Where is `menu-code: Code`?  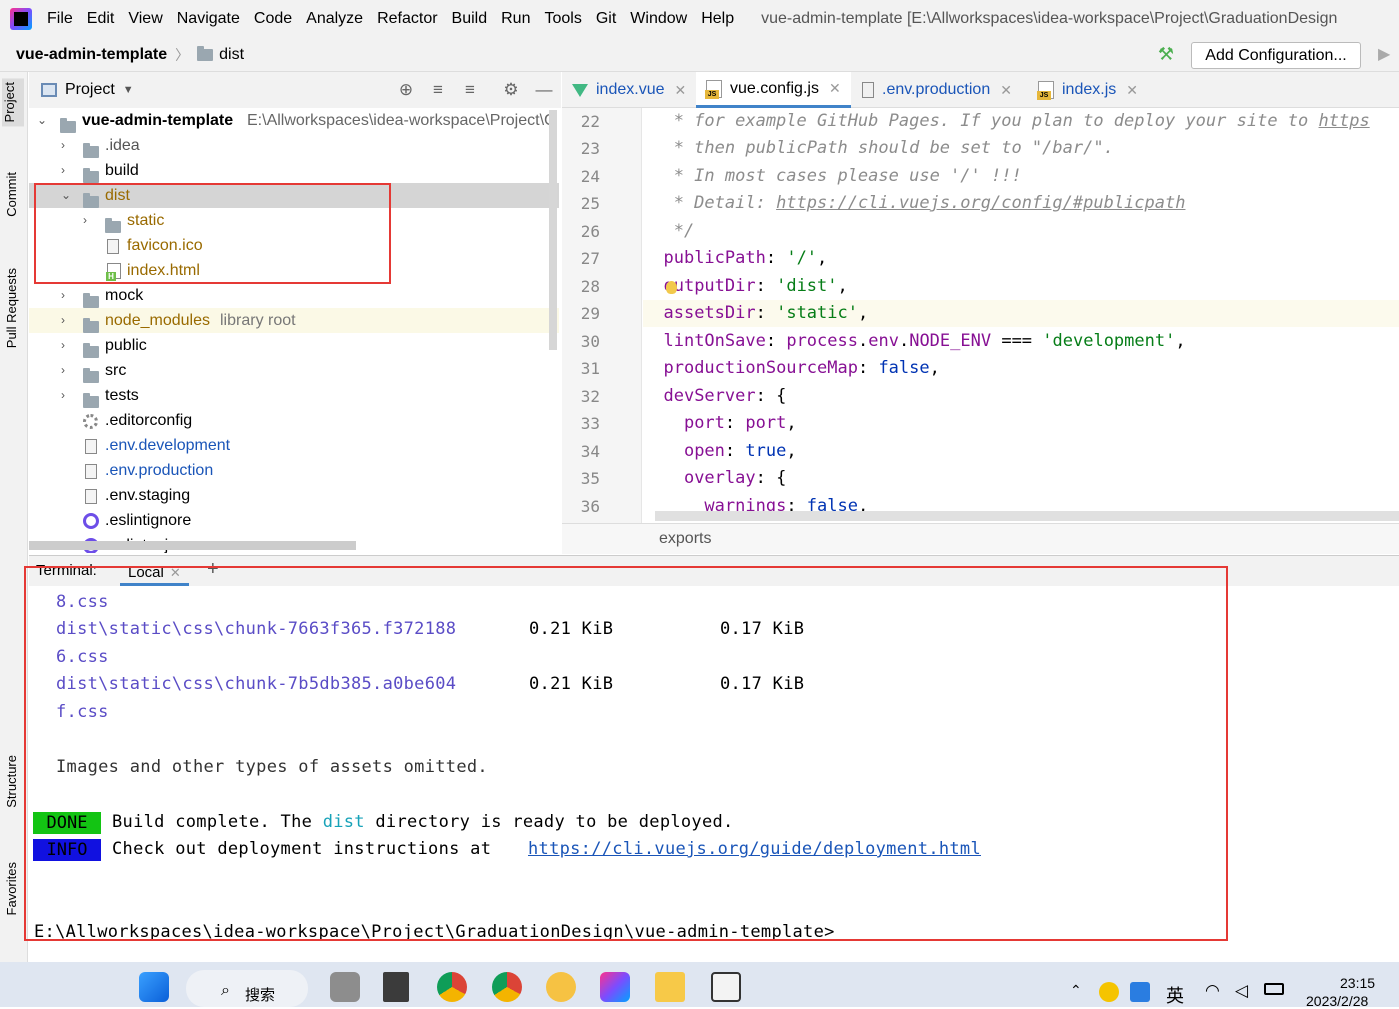
menu-code: Code is located at coordinates (273, 19).